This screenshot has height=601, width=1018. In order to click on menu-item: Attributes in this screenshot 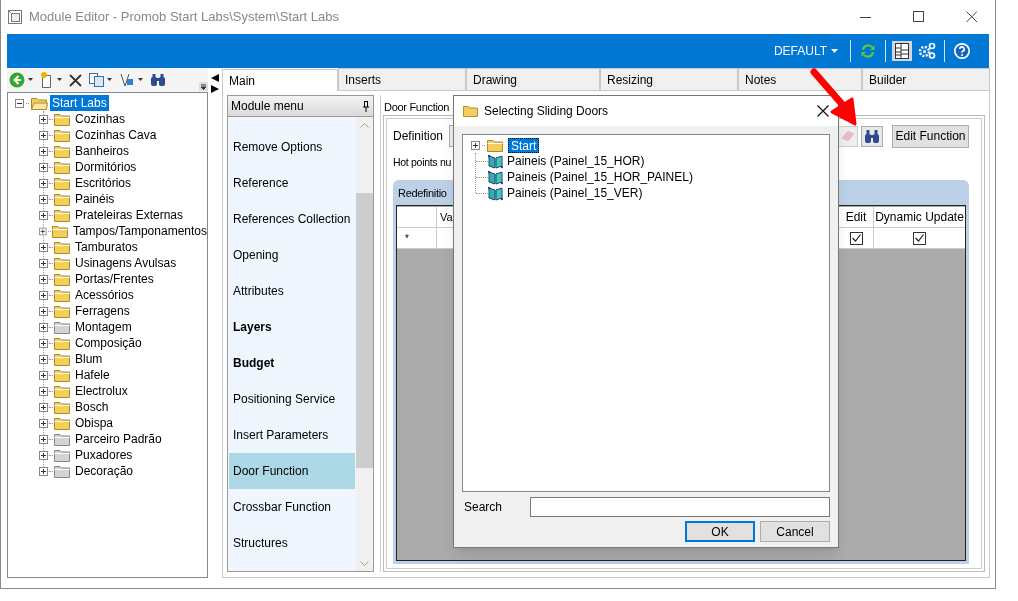, I will do `click(292, 291)`.